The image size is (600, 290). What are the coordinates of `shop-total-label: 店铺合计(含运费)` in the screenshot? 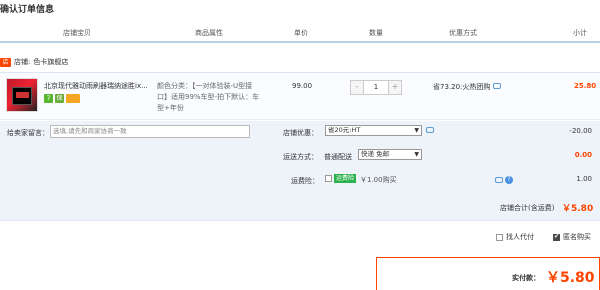 It's located at (527, 208).